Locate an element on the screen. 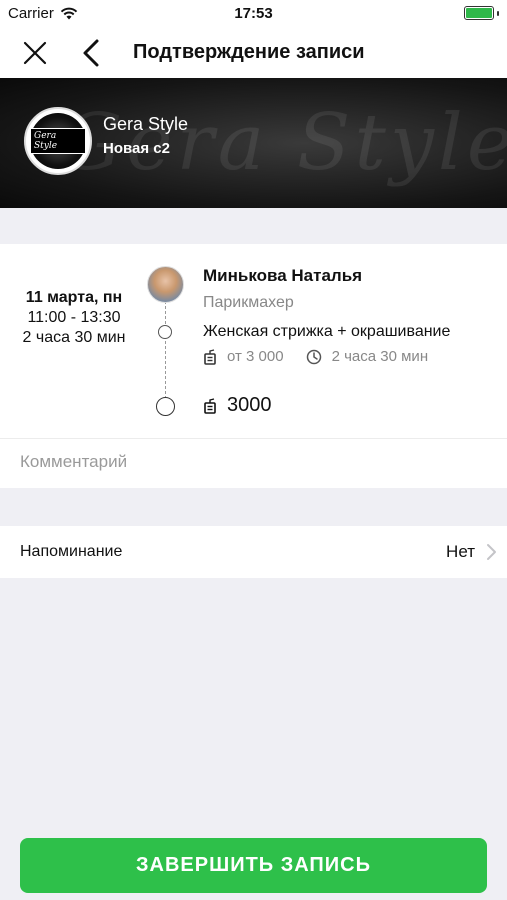 The height and width of the screenshot is (900, 507). service-meta: от 3 000 2 часа 30 мин is located at coordinates (315, 356).